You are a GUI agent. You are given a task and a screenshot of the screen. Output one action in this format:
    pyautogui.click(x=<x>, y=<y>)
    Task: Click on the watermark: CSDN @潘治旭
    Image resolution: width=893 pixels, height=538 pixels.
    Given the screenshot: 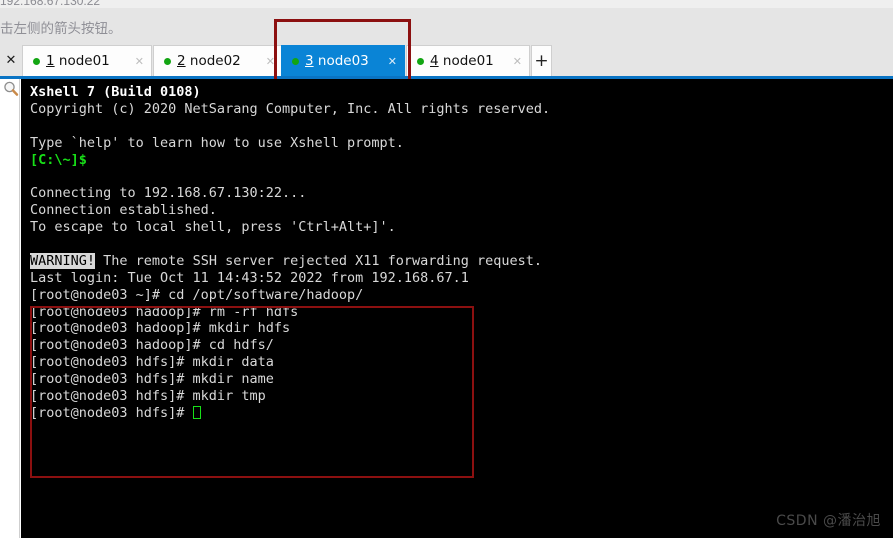 What is the action you would take?
    pyautogui.click(x=828, y=521)
    